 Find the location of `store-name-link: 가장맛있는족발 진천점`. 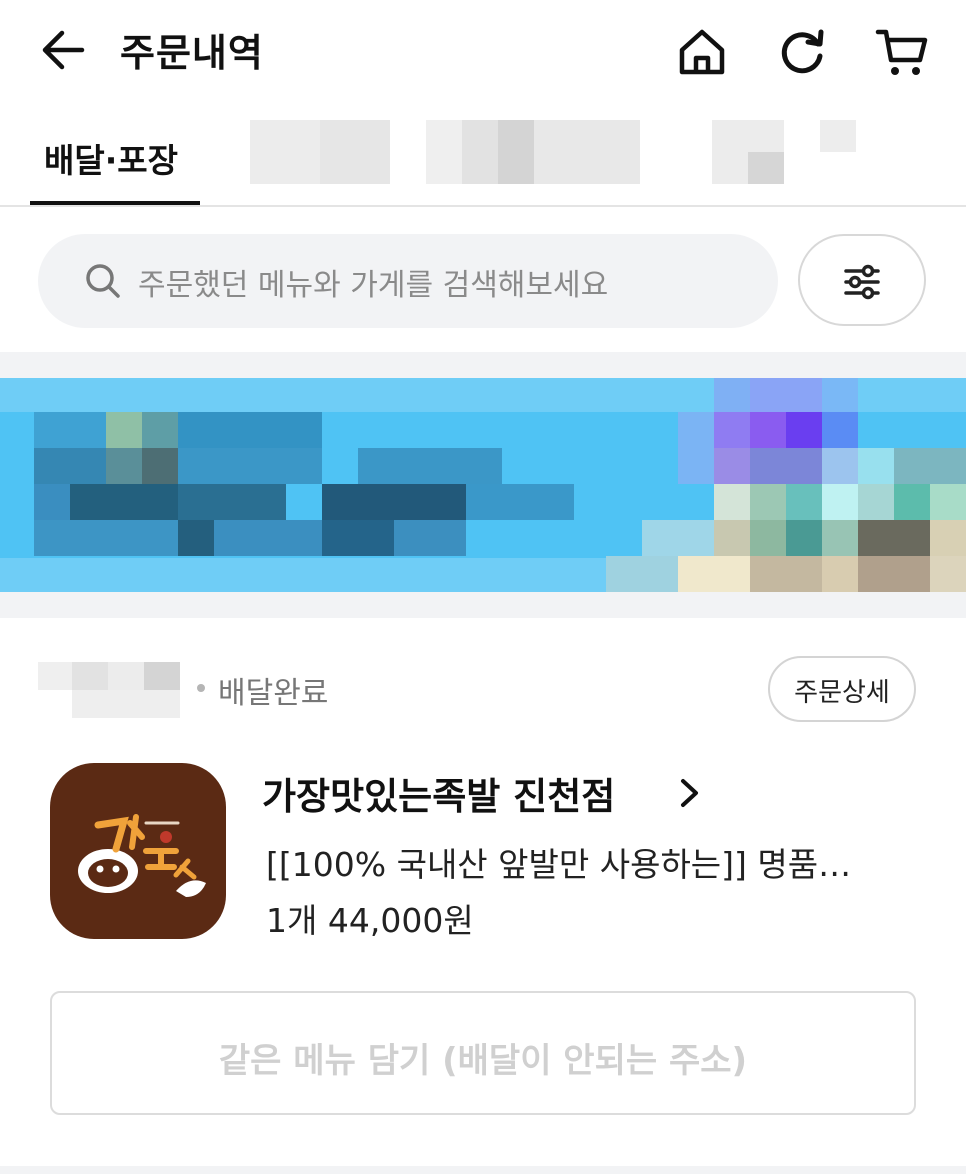

store-name-link: 가장맛있는족발 진천점 is located at coordinates (438, 793).